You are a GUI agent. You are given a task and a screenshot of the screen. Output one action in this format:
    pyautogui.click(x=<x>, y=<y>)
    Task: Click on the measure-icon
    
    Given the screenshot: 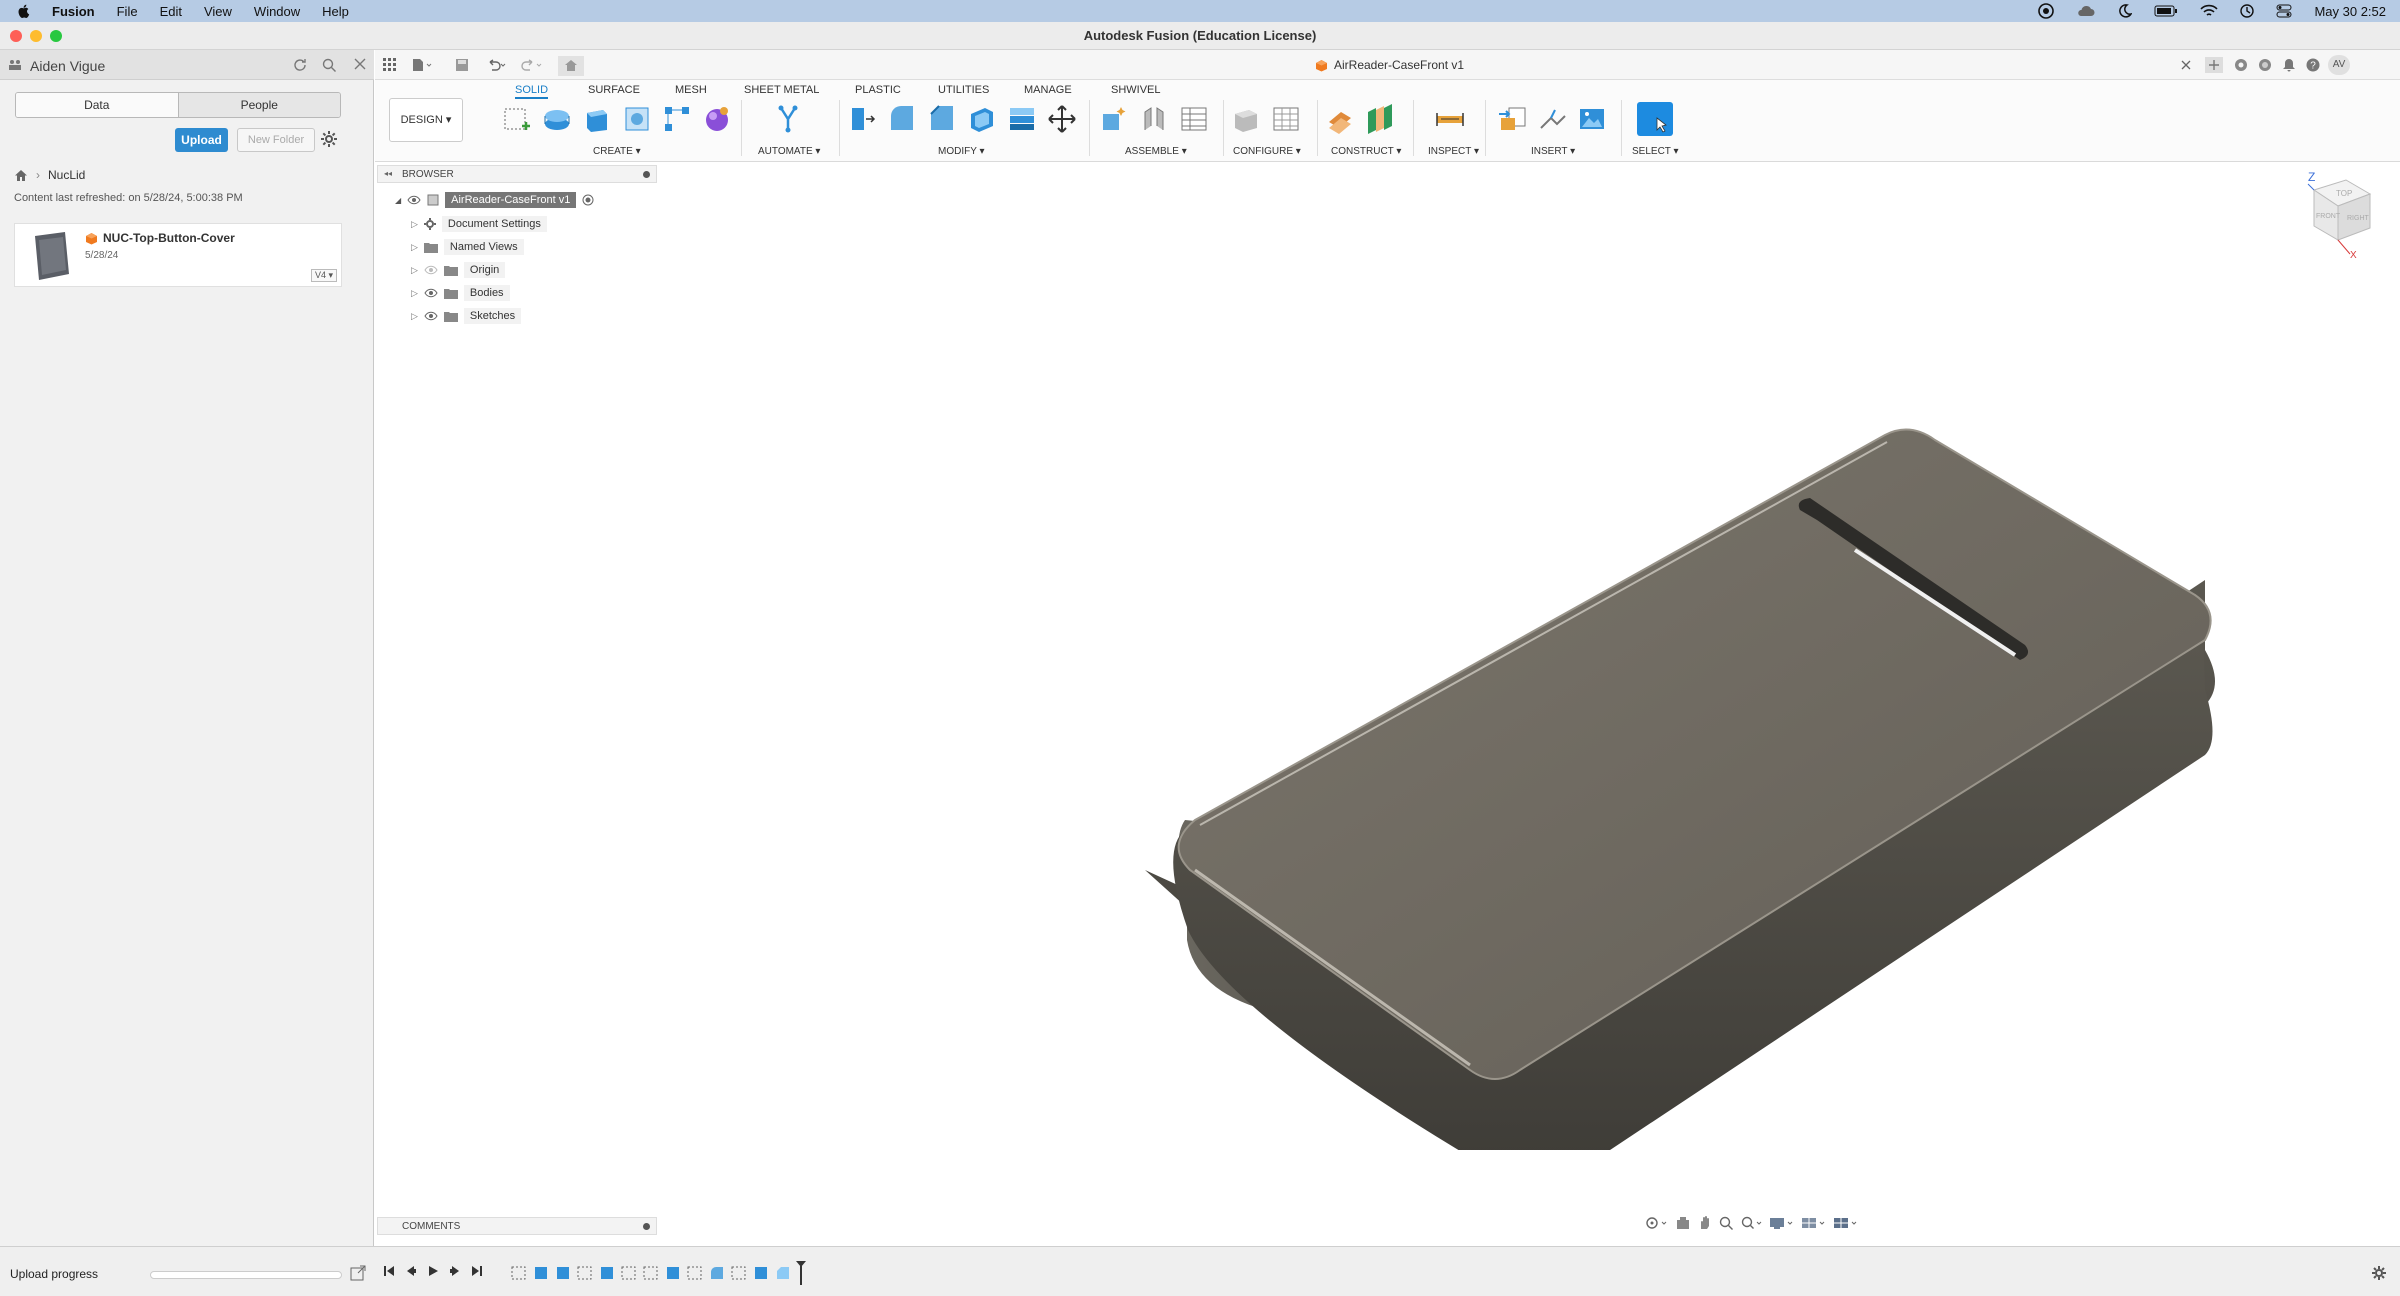 What is the action you would take?
    pyautogui.click(x=1450, y=119)
    